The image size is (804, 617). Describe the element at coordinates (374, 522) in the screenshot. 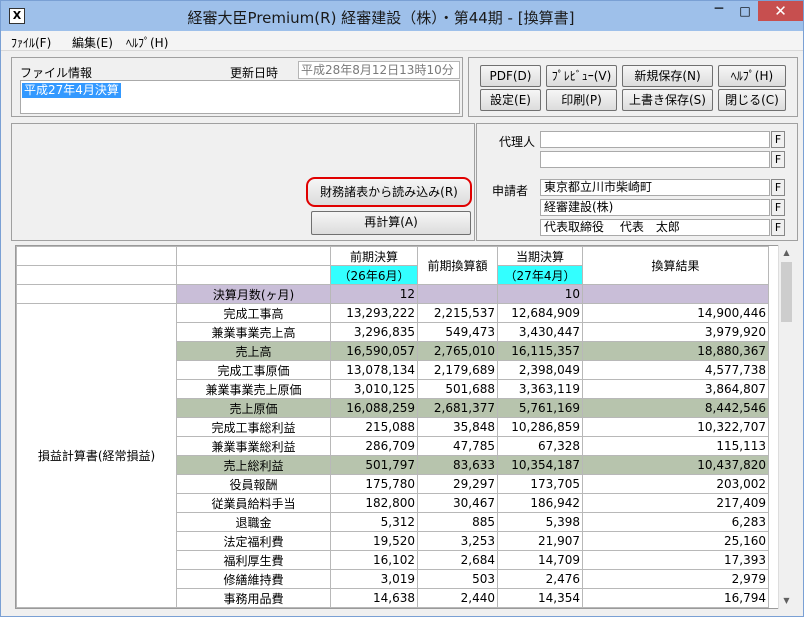

I see `prev-value-cell: 5,312` at that location.